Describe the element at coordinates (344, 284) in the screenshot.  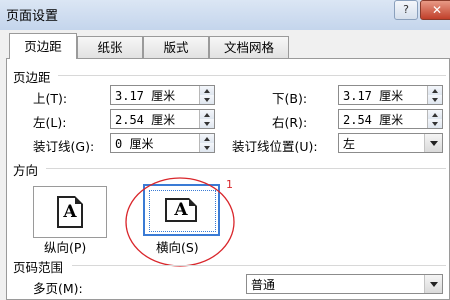
I see `multiple-pages-select: 普通` at that location.